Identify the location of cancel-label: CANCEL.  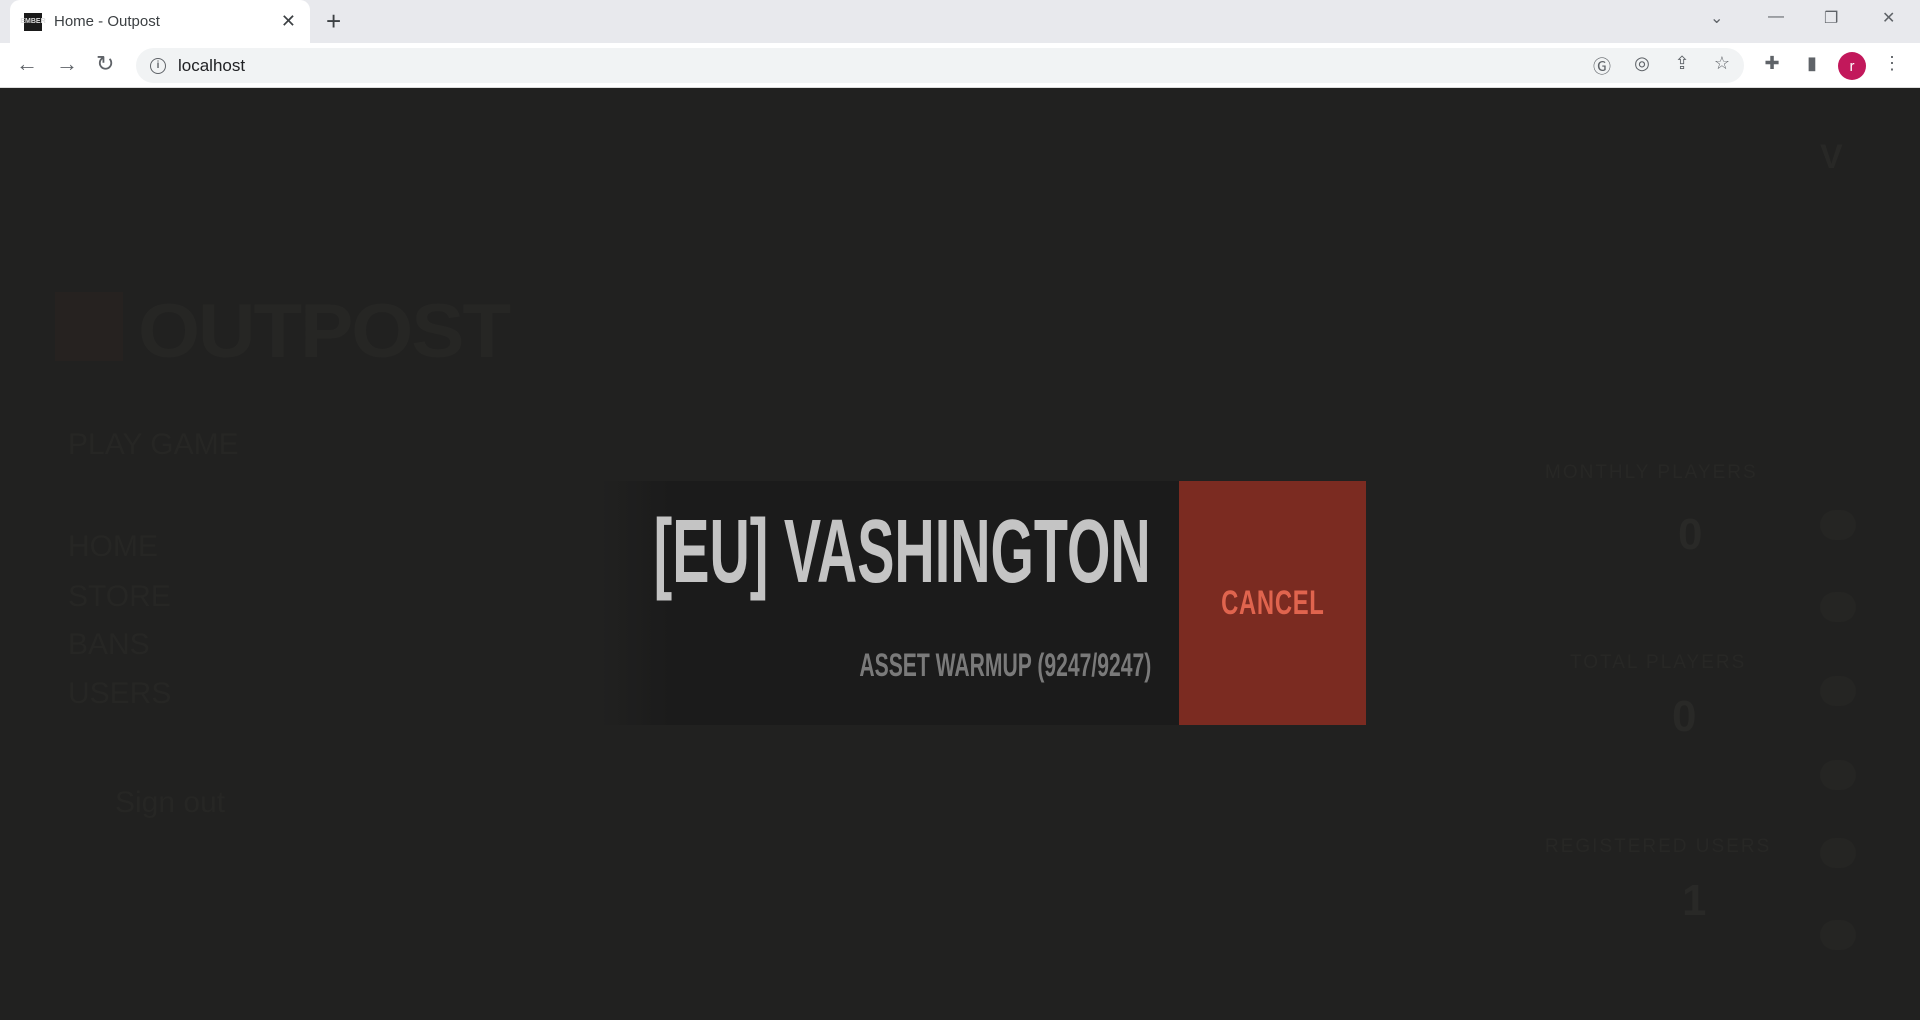
(1272, 602).